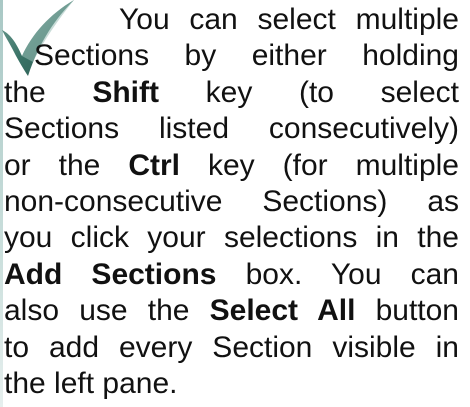 The height and width of the screenshot is (407, 470). I want to click on tip-line: Sections listed consecutively), so click(231, 129).